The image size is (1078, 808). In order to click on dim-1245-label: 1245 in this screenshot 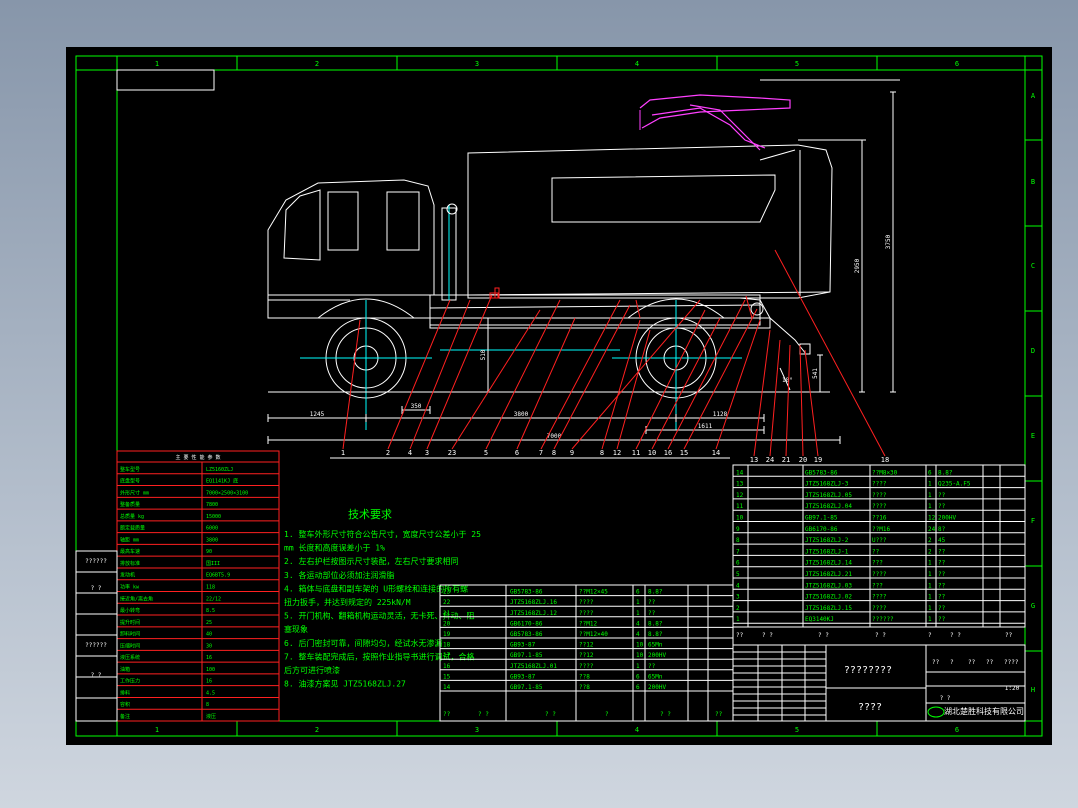, I will do `click(317, 414)`.